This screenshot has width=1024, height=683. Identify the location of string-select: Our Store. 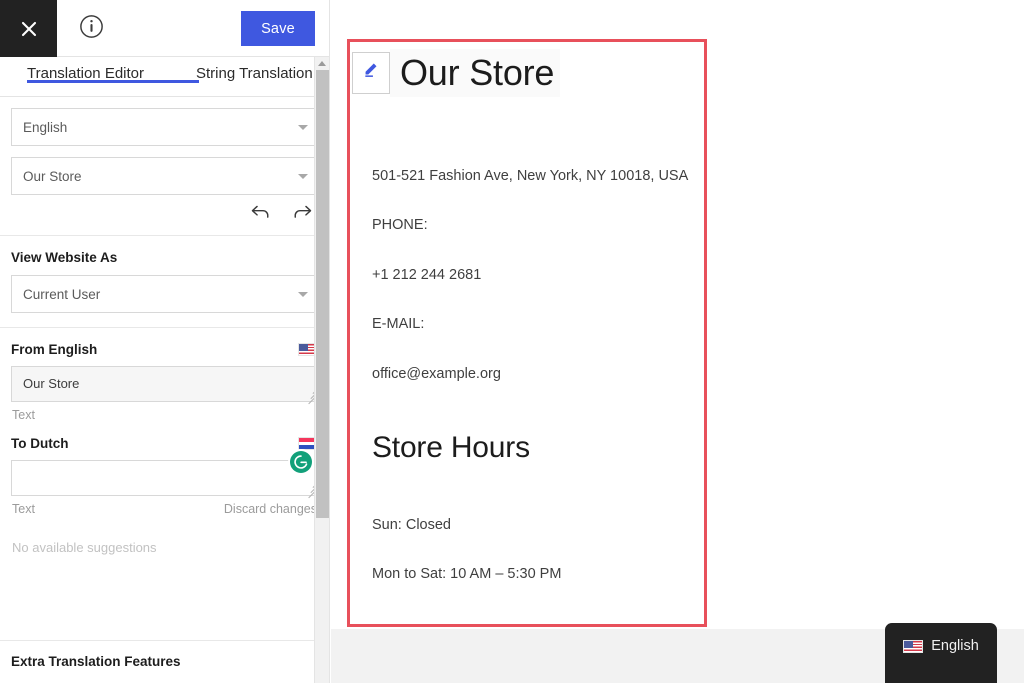
(164, 176).